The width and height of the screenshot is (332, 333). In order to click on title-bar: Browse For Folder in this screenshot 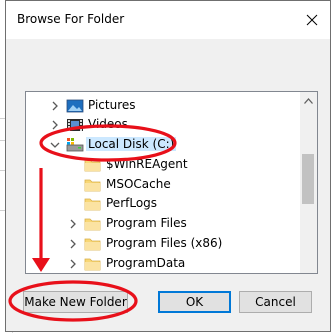, I will do `click(168, 20)`.